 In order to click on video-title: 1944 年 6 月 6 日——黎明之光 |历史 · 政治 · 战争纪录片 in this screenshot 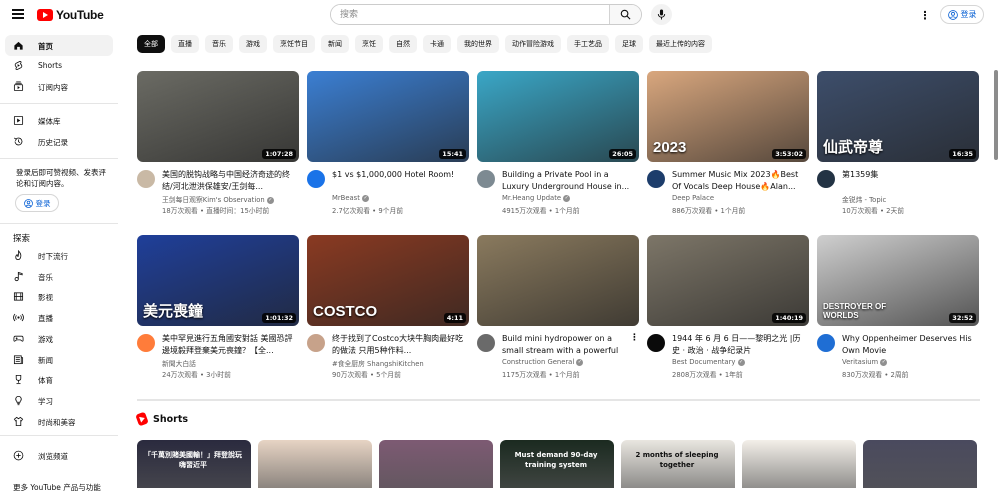, I will do `click(738, 344)`.